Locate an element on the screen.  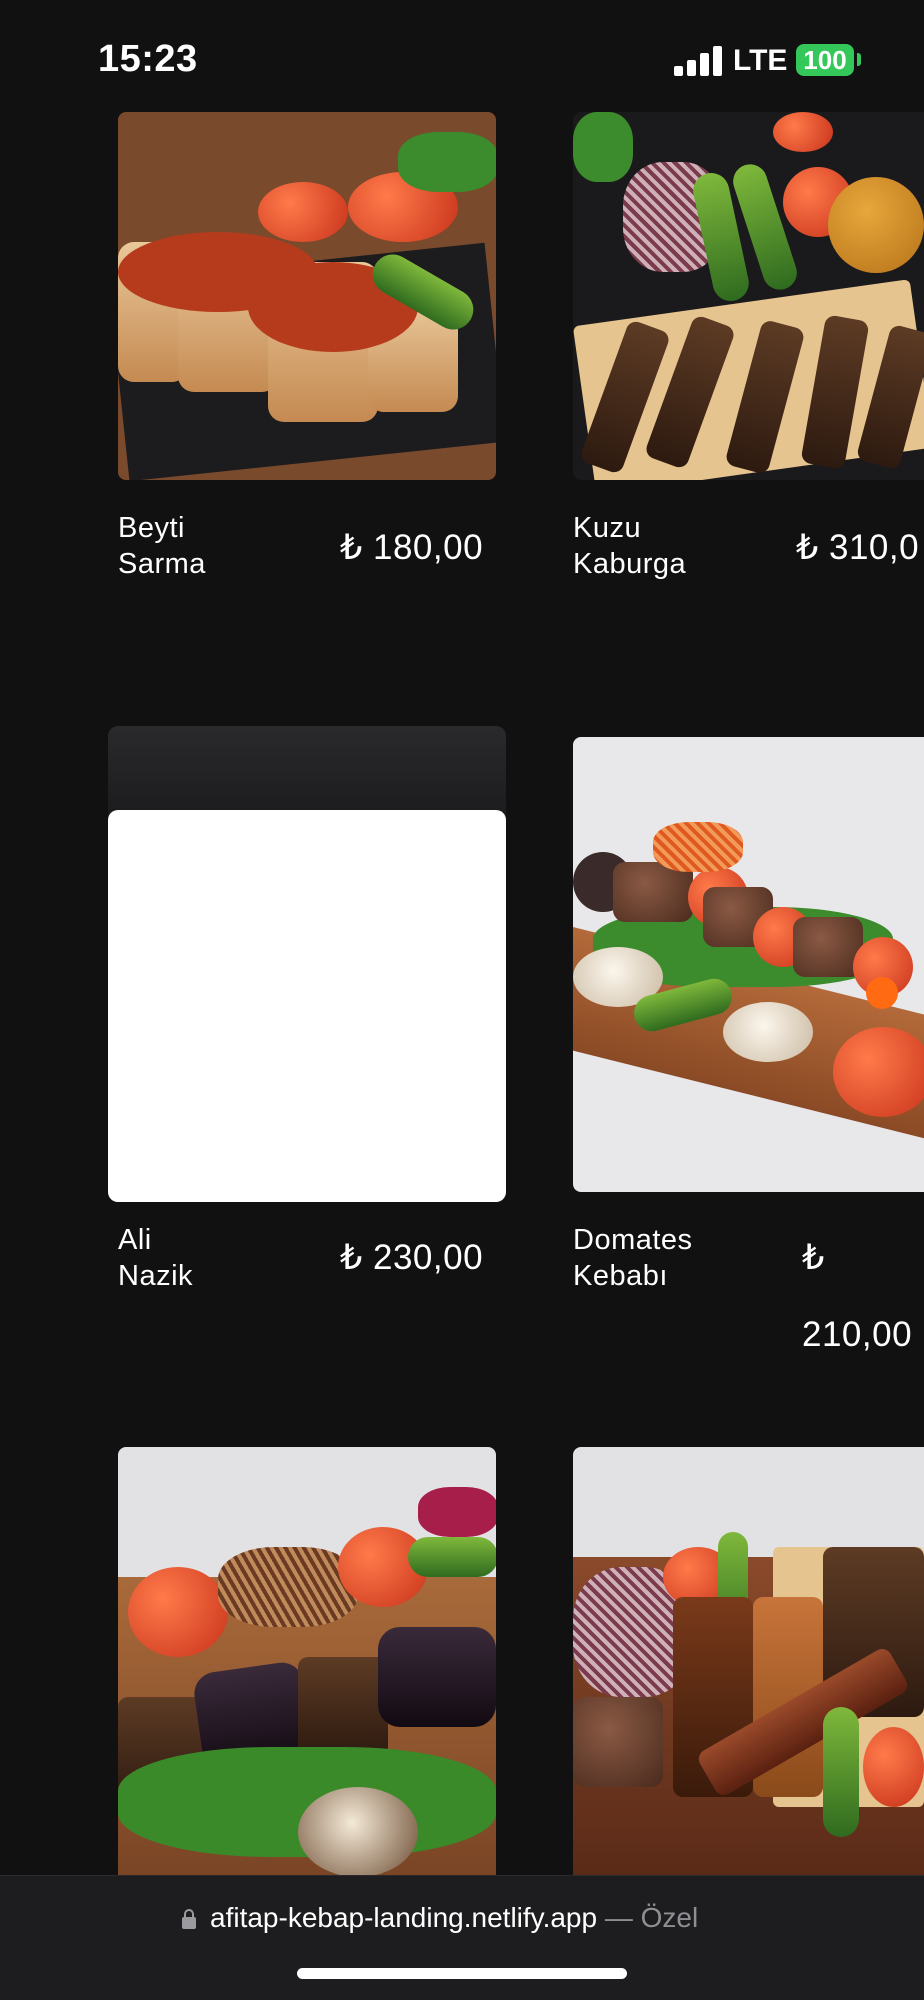
menu-item-name: Domates Kebabı is located at coordinates (633, 1258).